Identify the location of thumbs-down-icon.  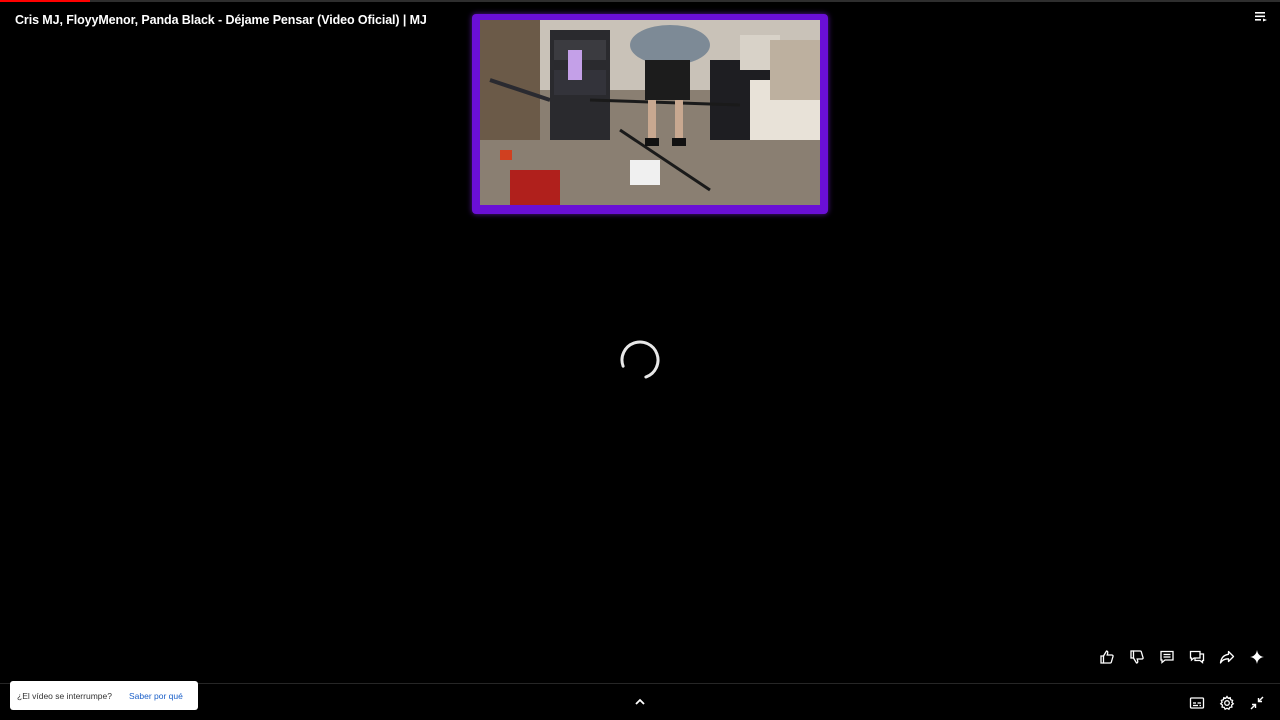
(1137, 657).